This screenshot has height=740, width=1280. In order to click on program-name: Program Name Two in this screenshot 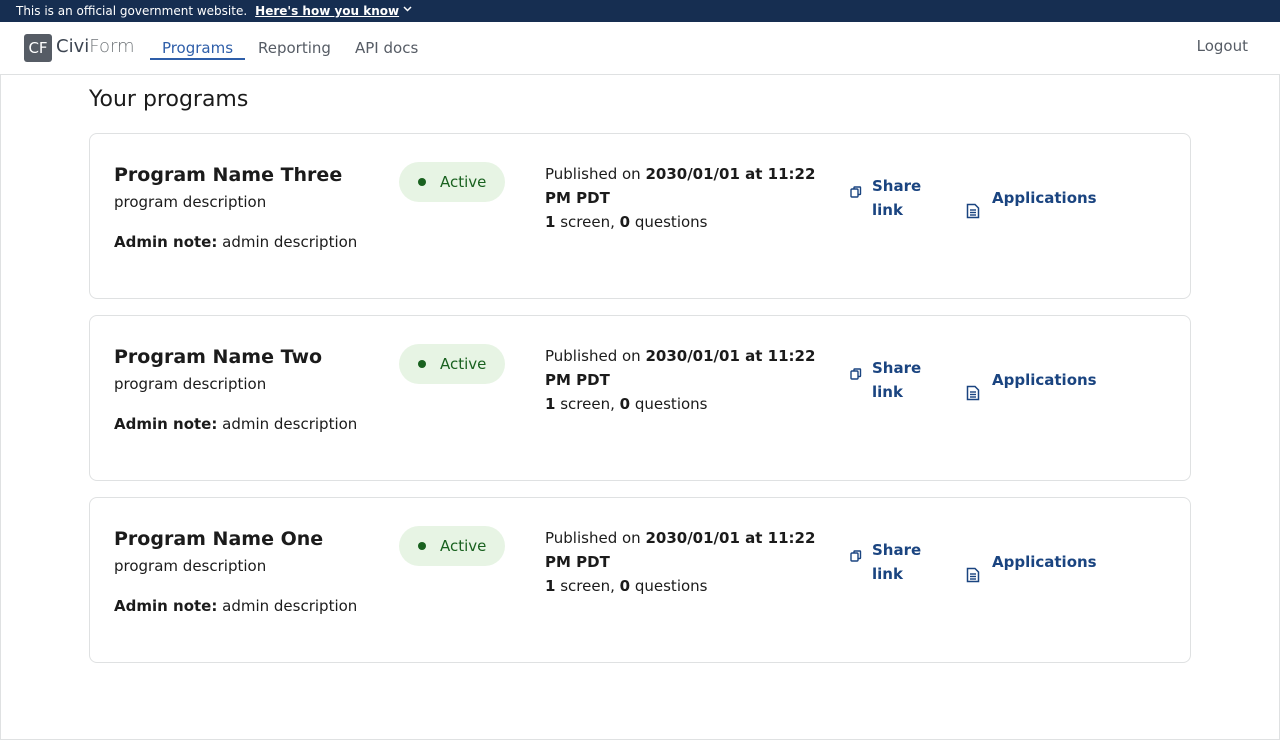, I will do `click(218, 357)`.